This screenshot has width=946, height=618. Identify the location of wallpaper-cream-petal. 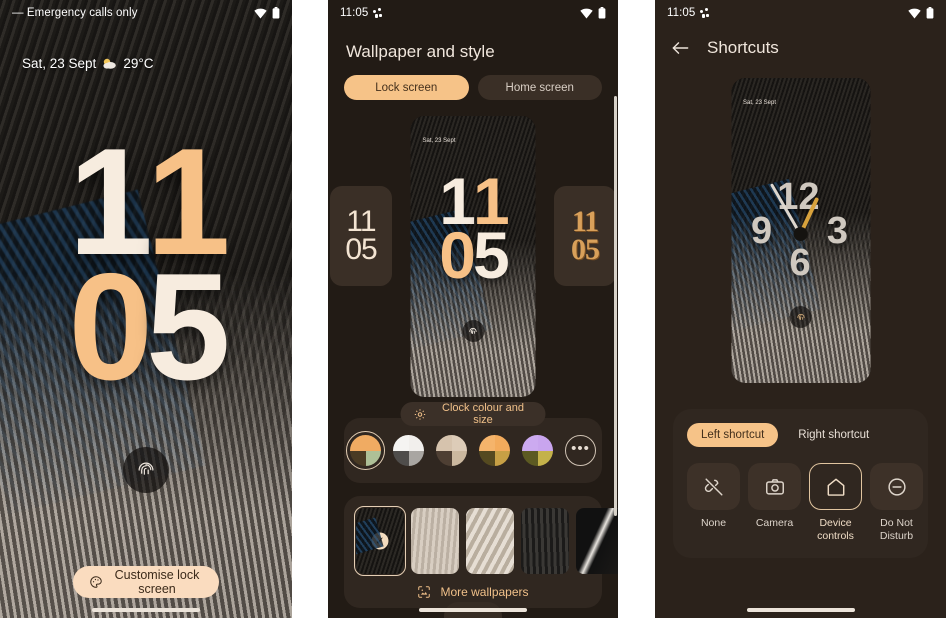
(490, 541).